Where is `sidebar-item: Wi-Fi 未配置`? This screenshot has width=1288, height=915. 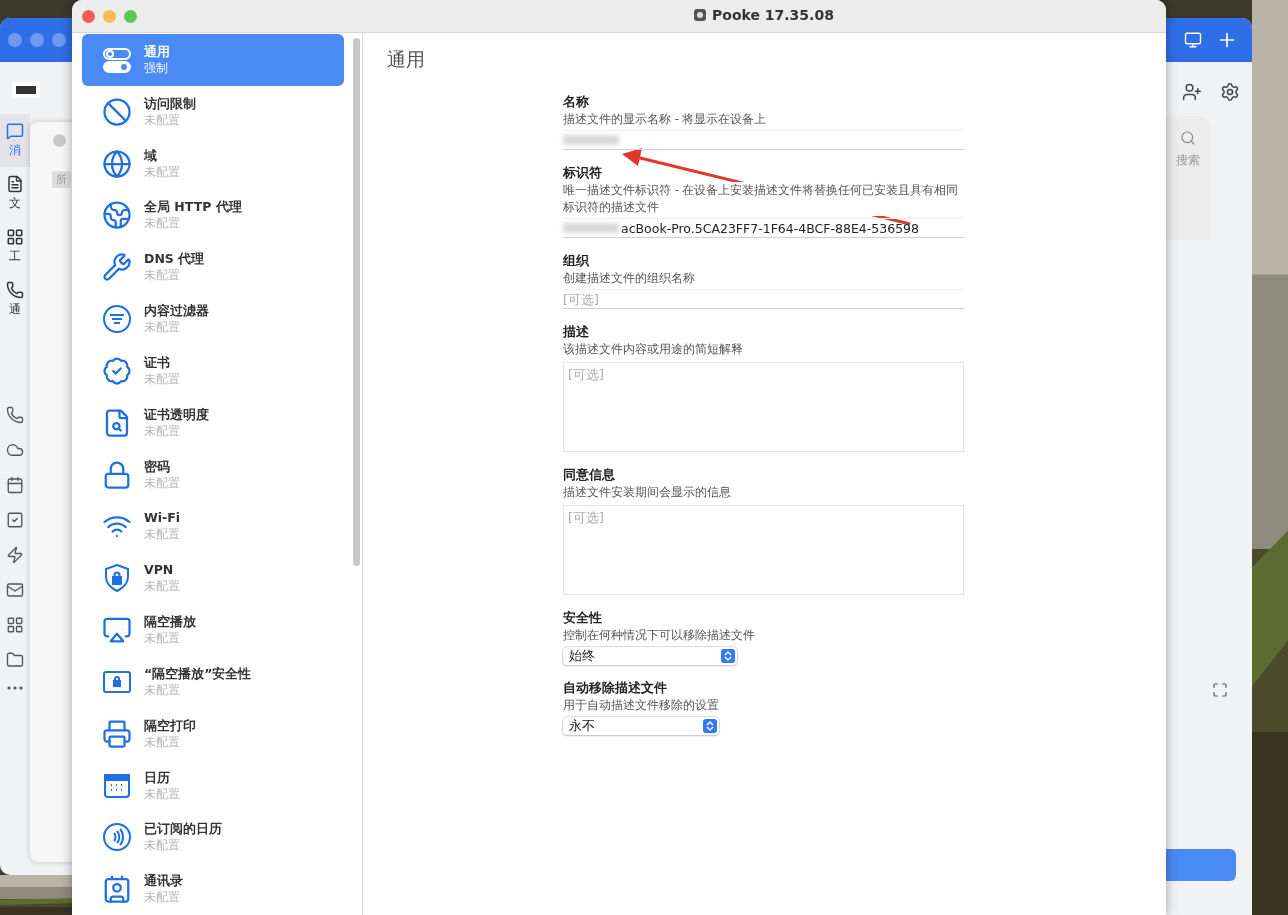 sidebar-item: Wi-Fi 未配置 is located at coordinates (213, 526).